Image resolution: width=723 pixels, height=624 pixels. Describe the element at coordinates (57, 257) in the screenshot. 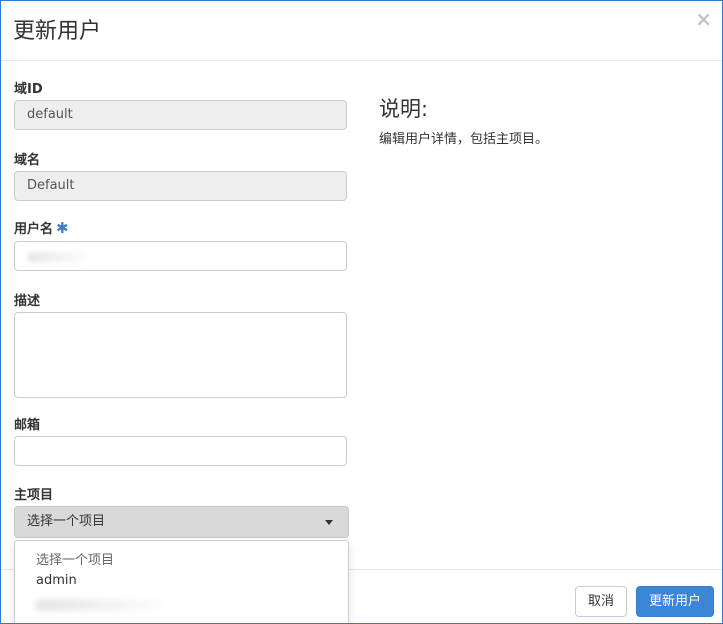

I see `username-value-redacted` at that location.